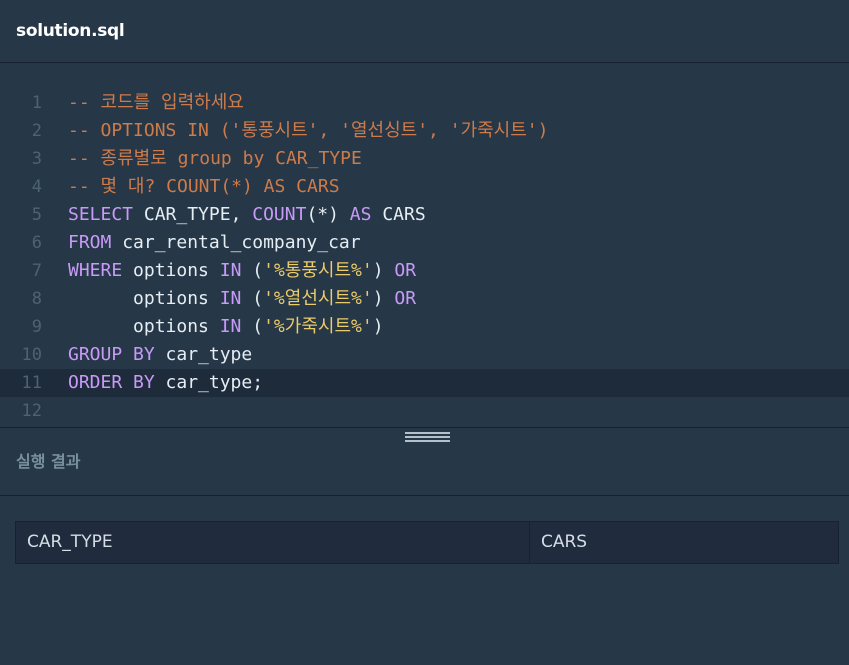 Image resolution: width=849 pixels, height=665 pixels. I want to click on results-title: 실행 결과, so click(48, 461).